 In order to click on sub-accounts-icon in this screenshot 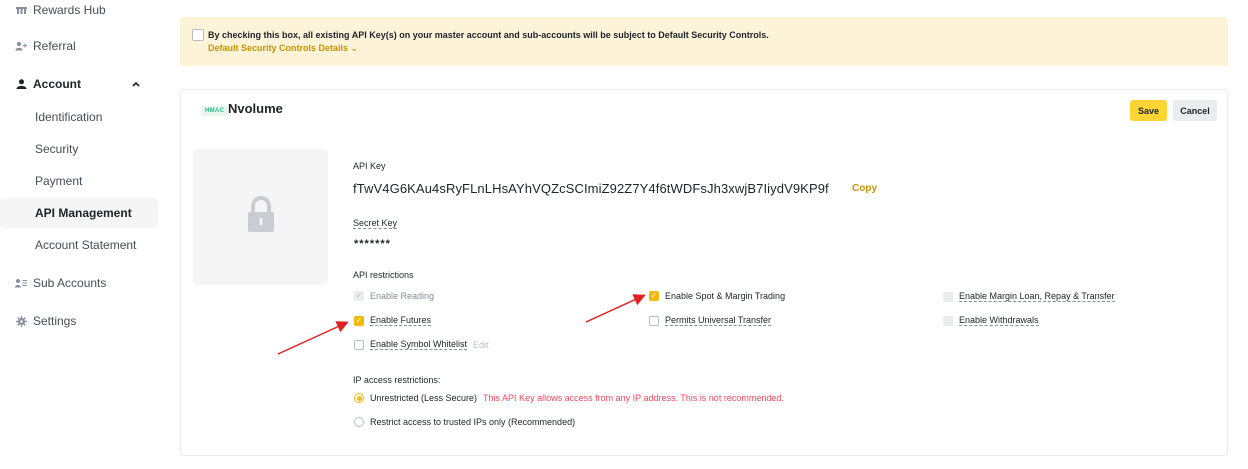, I will do `click(21, 283)`.